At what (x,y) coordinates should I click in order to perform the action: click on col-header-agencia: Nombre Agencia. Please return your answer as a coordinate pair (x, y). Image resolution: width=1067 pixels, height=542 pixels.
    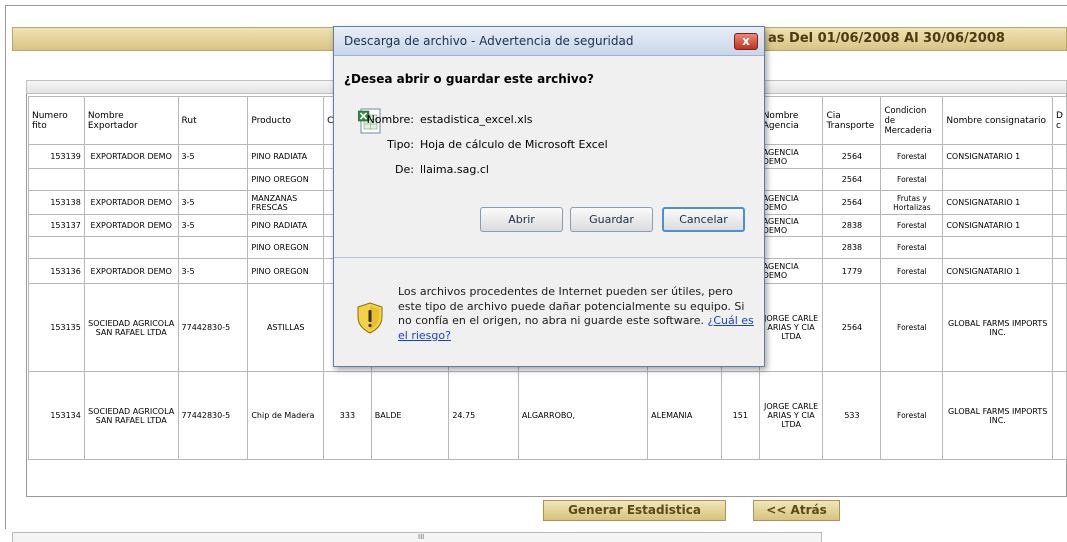
    Looking at the image, I should click on (791, 120).